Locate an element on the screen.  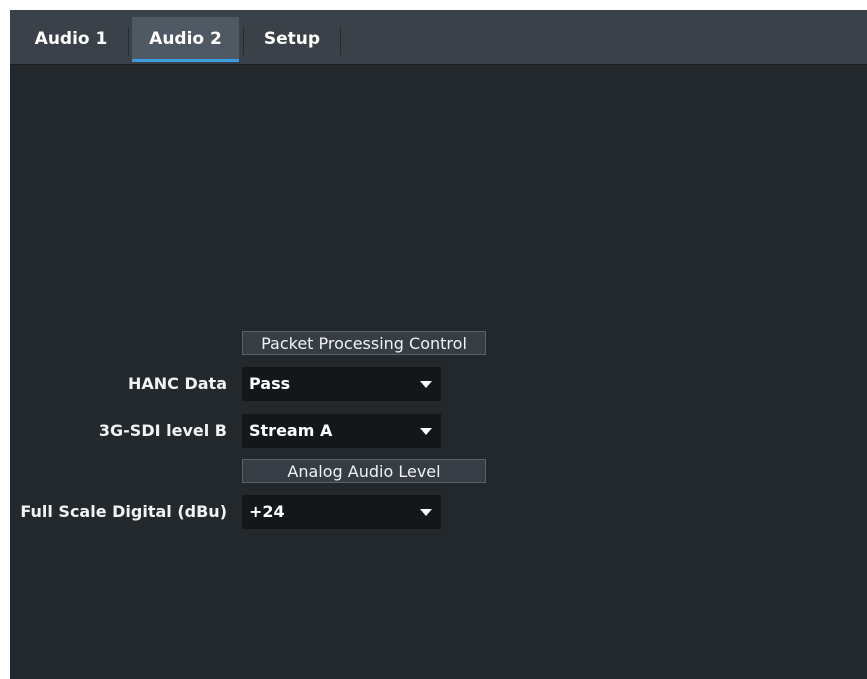
sdi-level-b-value: Stream A is located at coordinates (291, 430).